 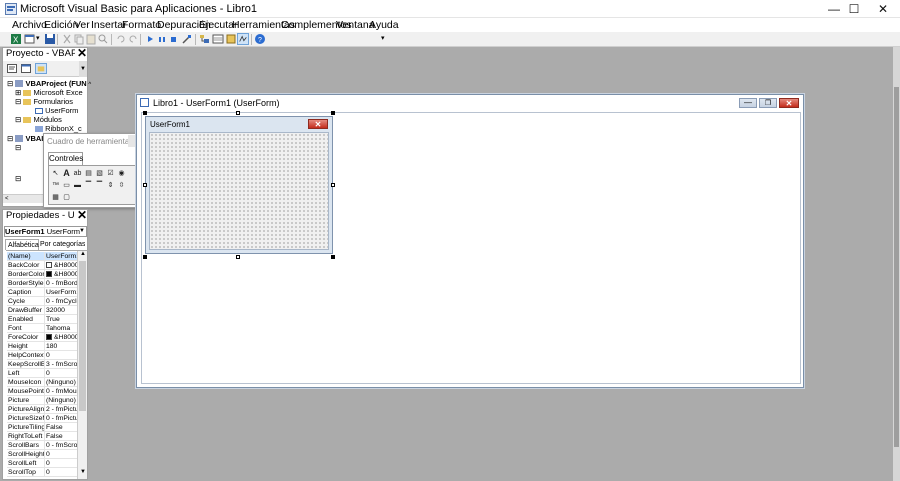 What do you see at coordinates (60, 328) in the screenshot?
I see `property-value: Tahoma` at bounding box center [60, 328].